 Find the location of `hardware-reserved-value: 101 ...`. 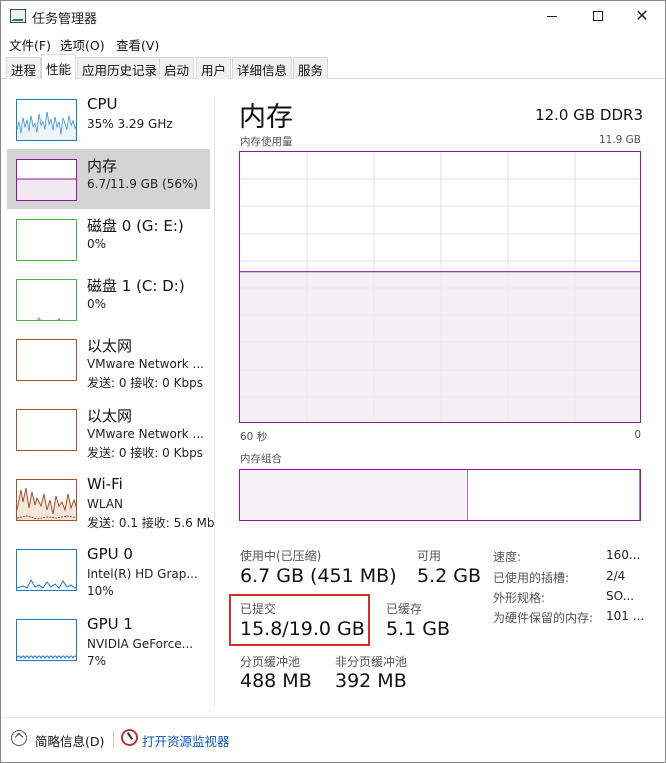

hardware-reserved-value: 101 ... is located at coordinates (625, 616).